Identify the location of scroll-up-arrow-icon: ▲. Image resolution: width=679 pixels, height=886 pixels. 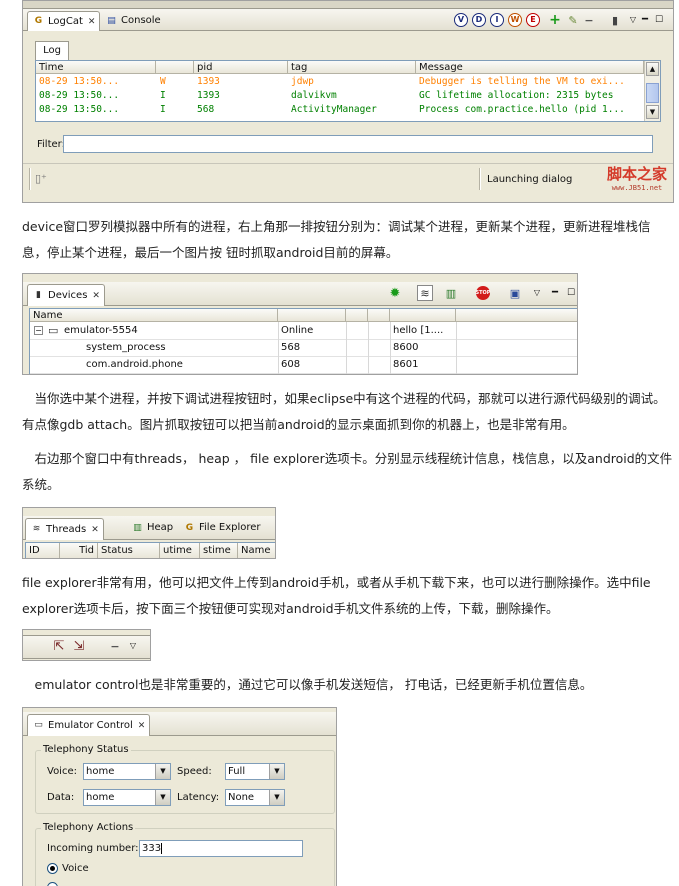
(652, 69).